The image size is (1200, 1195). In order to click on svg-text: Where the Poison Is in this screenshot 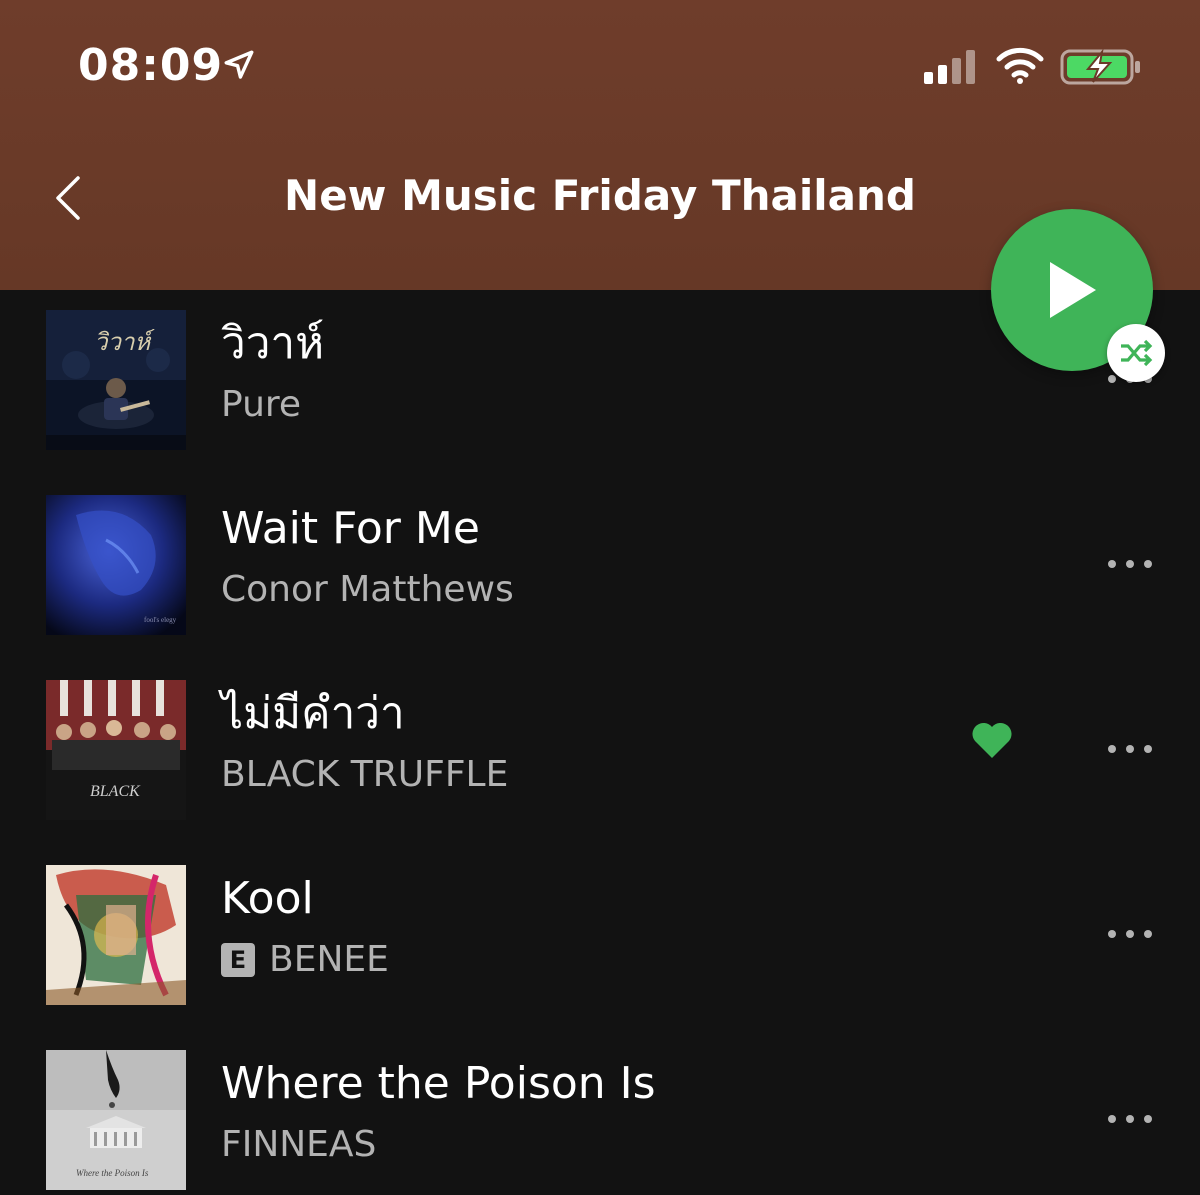, I will do `click(112, 1173)`.